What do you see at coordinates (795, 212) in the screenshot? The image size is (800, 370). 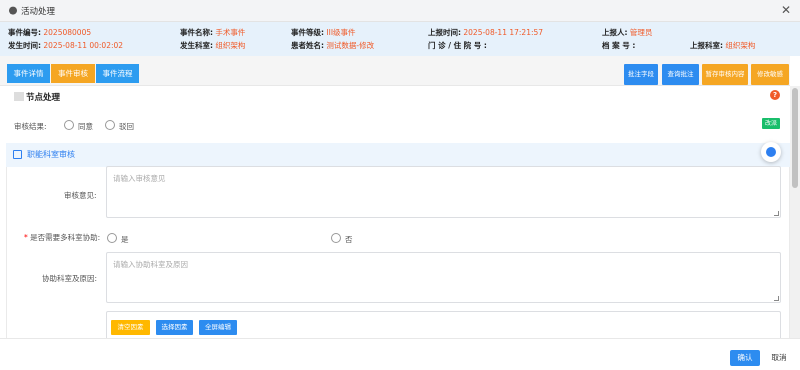 I see `scrollbar` at bounding box center [795, 212].